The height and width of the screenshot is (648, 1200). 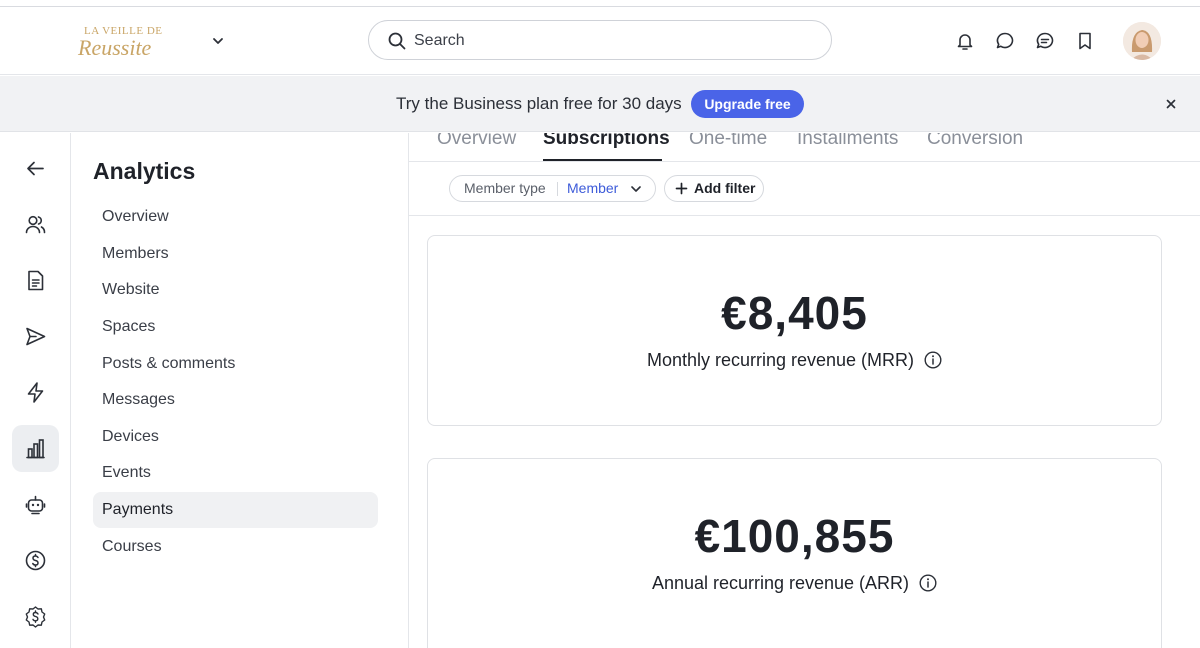 What do you see at coordinates (794, 536) in the screenshot?
I see `arr-value: €100,855` at bounding box center [794, 536].